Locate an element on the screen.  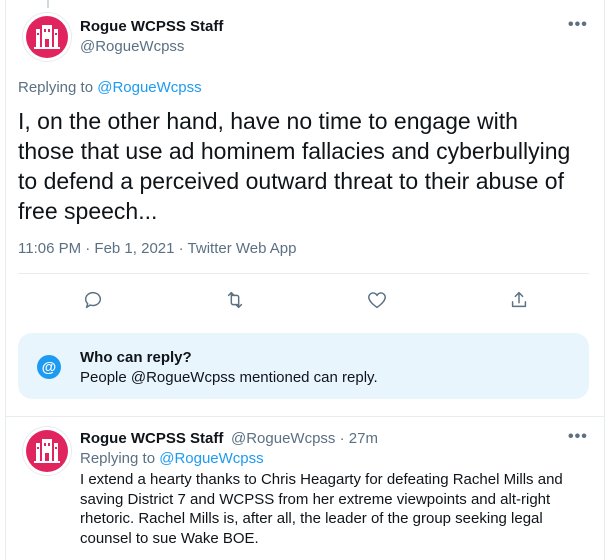
reply-button is located at coordinates (93, 300).